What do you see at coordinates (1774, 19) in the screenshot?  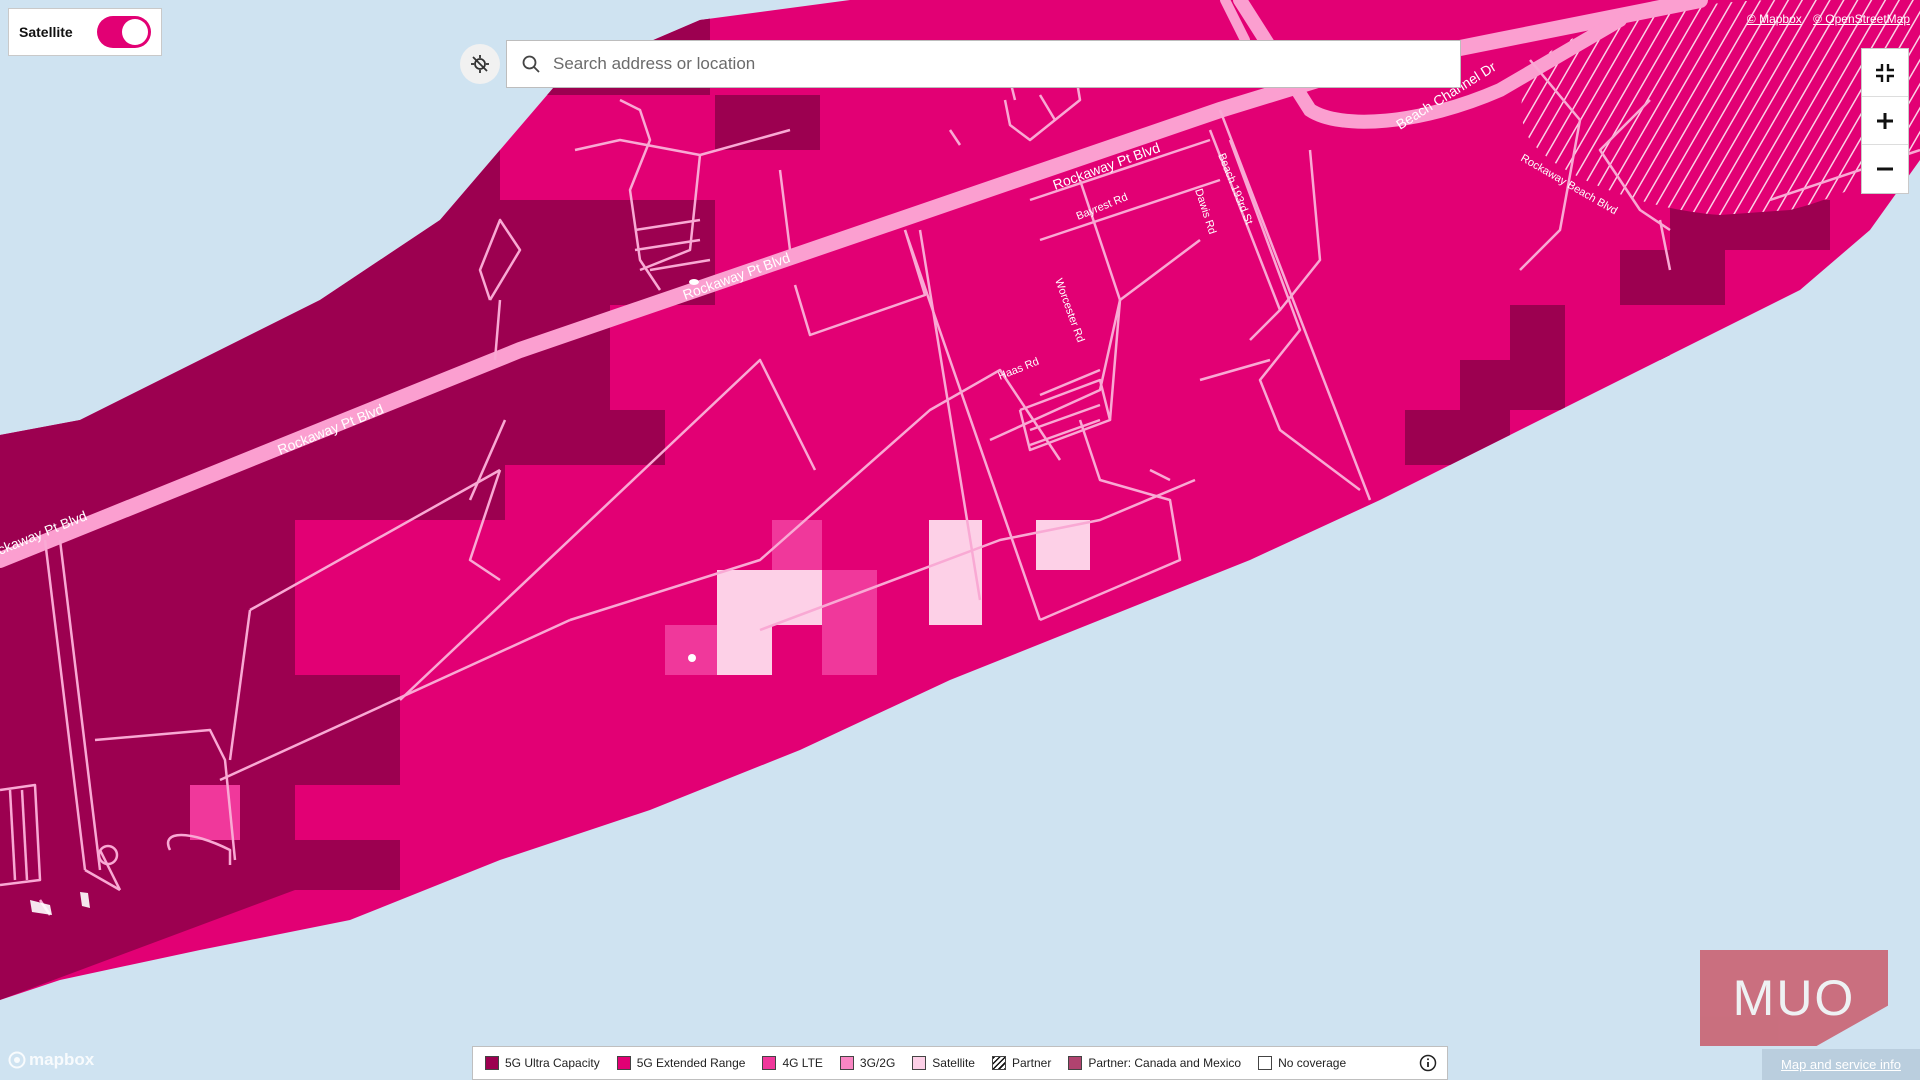 I see `mapbox-attribution-link: © Mapbox` at bounding box center [1774, 19].